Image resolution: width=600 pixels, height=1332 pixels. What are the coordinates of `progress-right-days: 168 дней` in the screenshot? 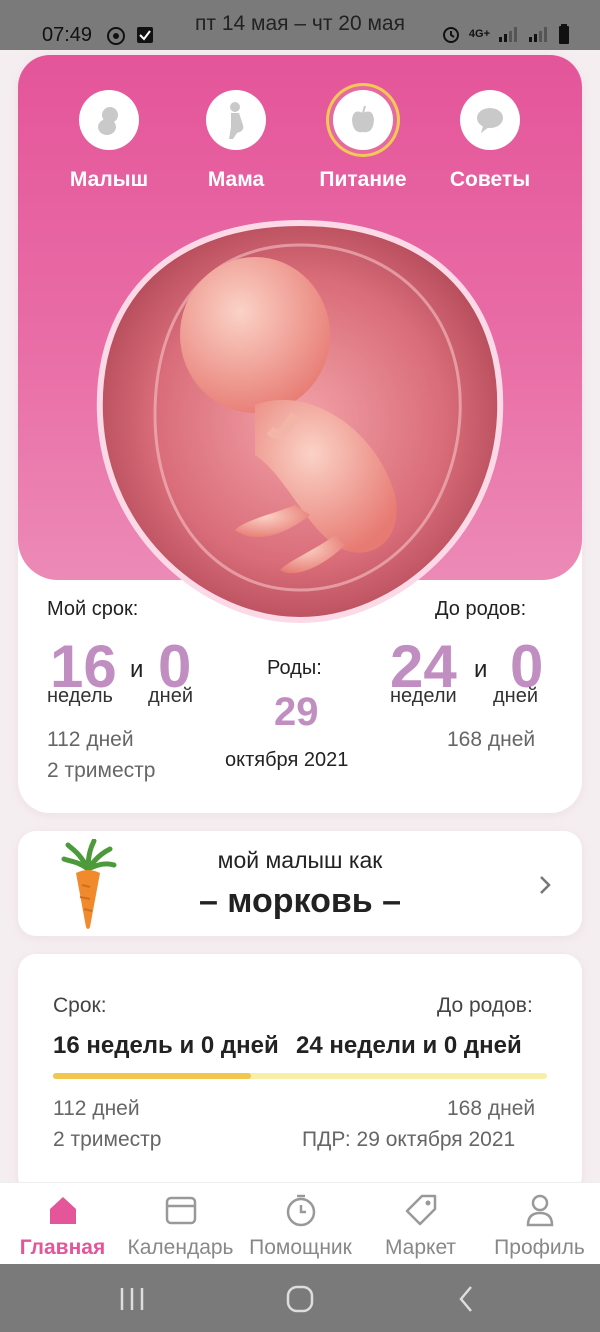 It's located at (491, 1108).